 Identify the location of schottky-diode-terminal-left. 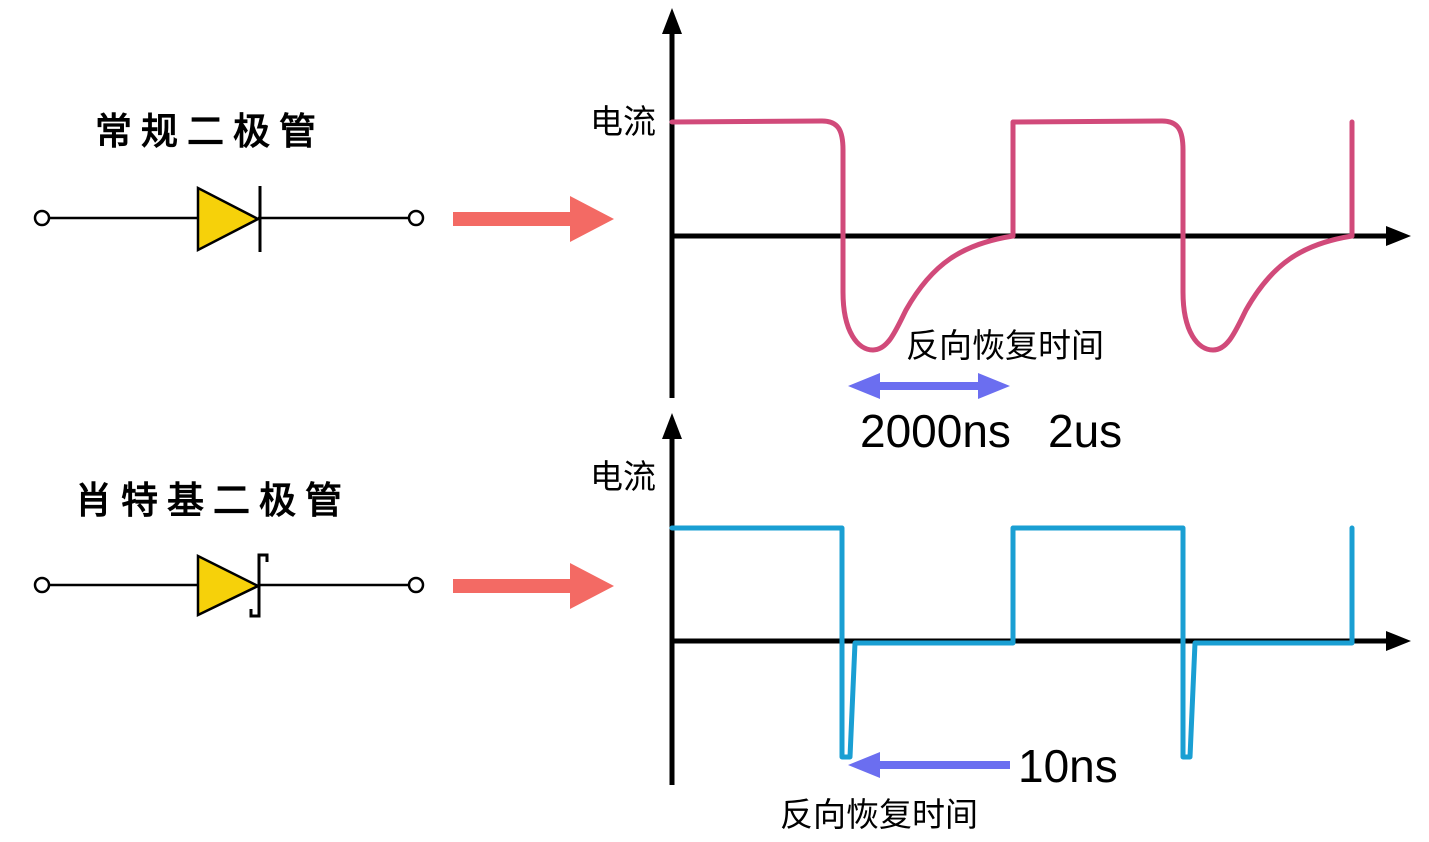
(42, 585).